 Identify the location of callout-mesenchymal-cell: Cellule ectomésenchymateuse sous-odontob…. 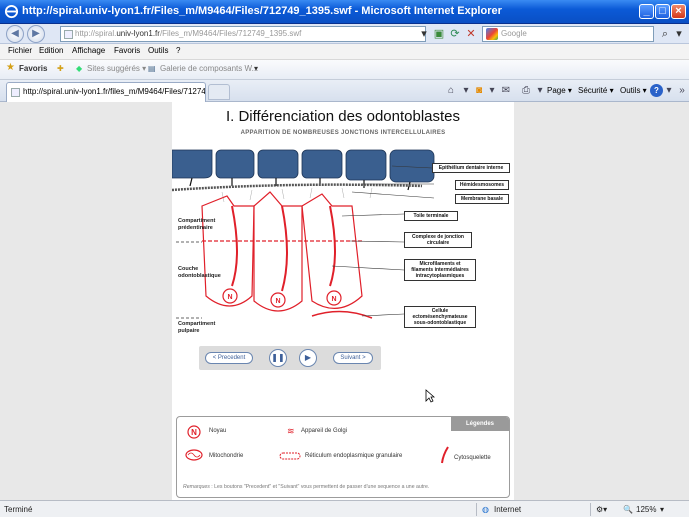
(440, 317).